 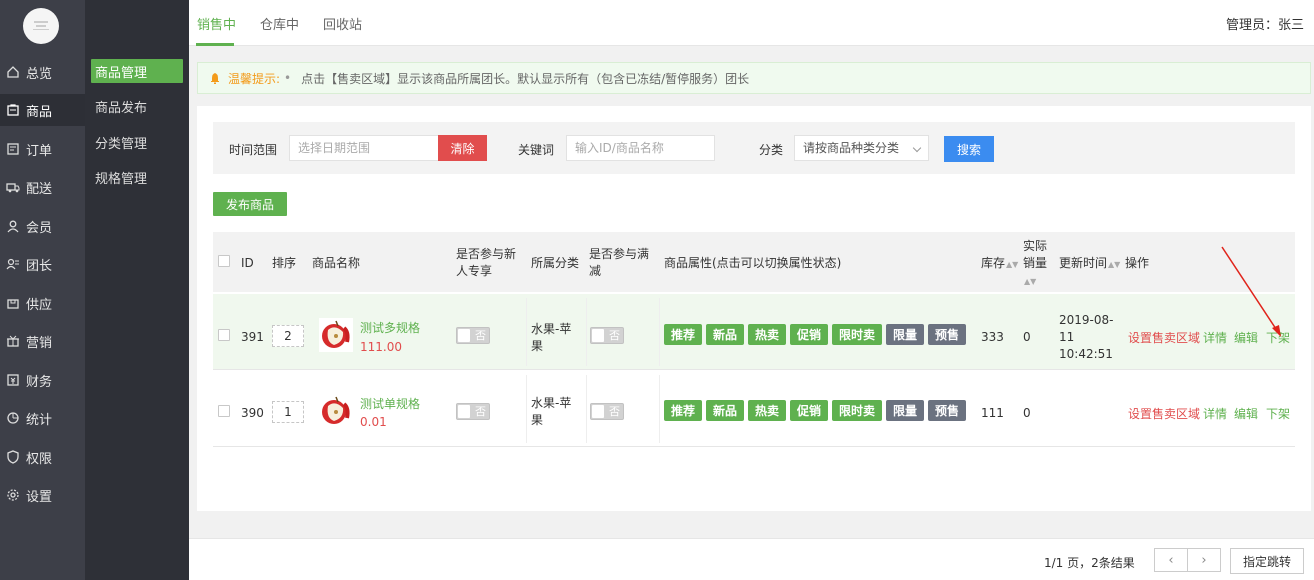 What do you see at coordinates (42, 226) in the screenshot?
I see `nav-item-members: 会员` at bounding box center [42, 226].